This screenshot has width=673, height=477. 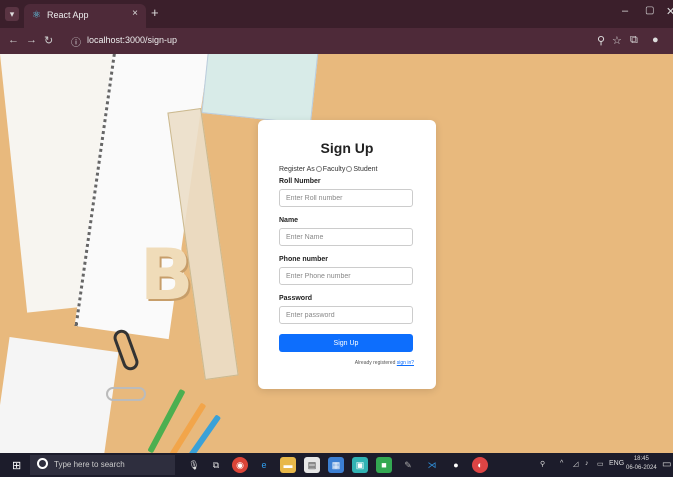 I want to click on notification-icon: ▭, so click(x=666, y=464).